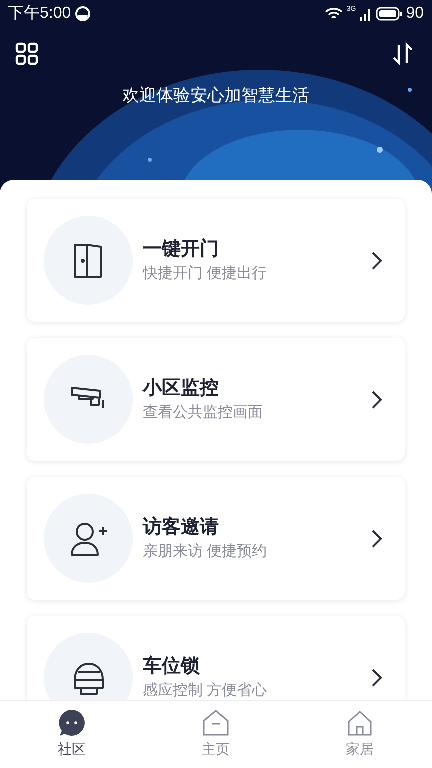 The width and height of the screenshot is (432, 768). I want to click on battery-level: 90, so click(415, 14).